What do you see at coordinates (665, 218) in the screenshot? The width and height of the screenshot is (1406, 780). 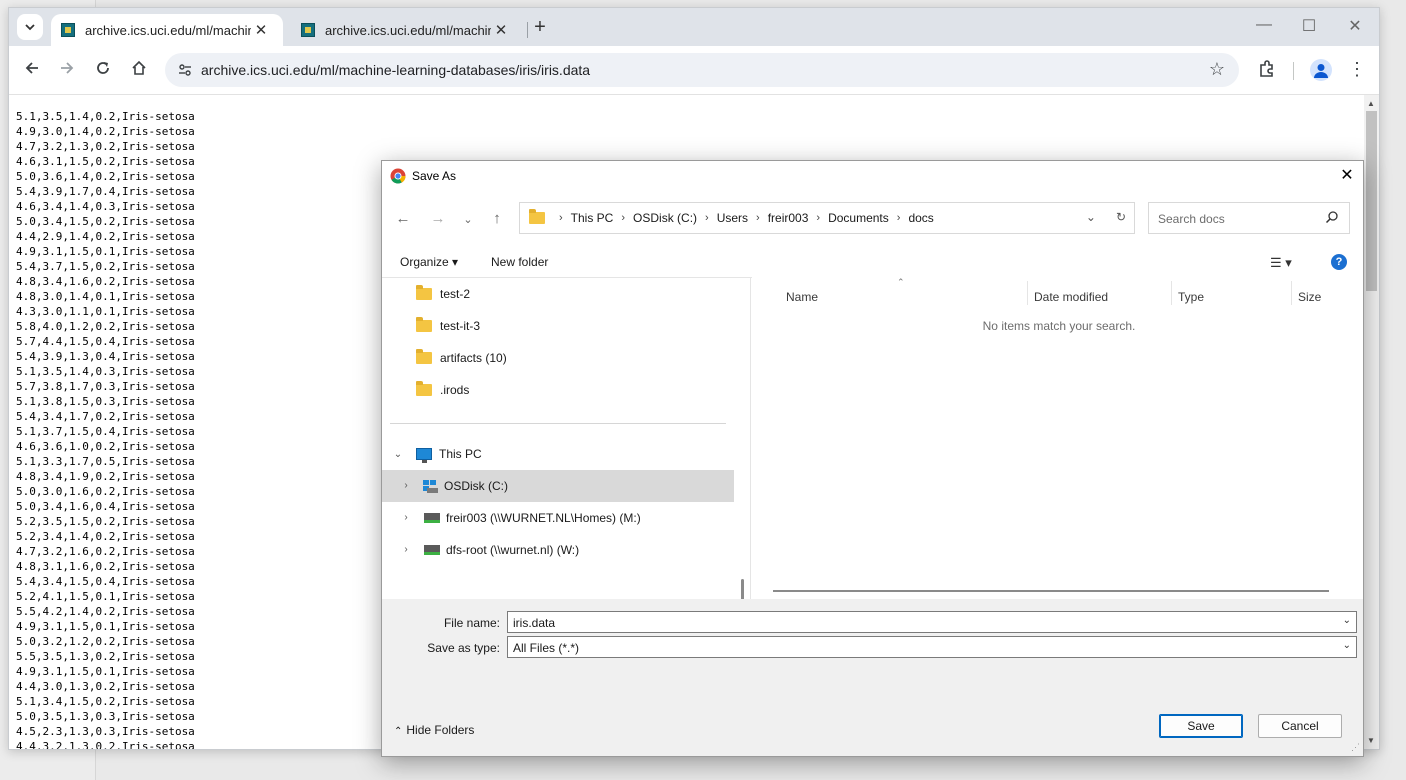 I see `crumb-osdisk: OSDisk (C:)` at bounding box center [665, 218].